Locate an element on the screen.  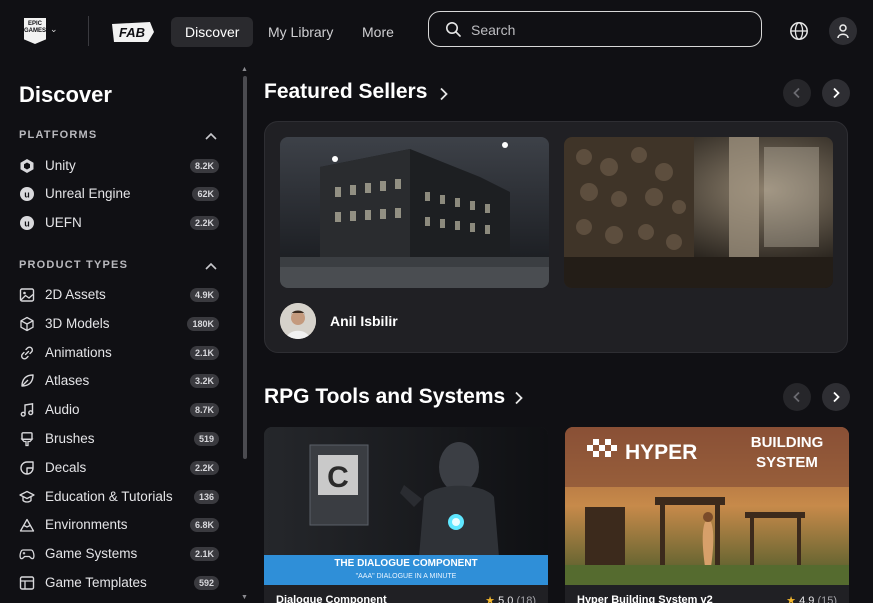
top-bar: EPIC GAMES ⌄ FAB Discover My Library More is located at coordinates (436, 31).